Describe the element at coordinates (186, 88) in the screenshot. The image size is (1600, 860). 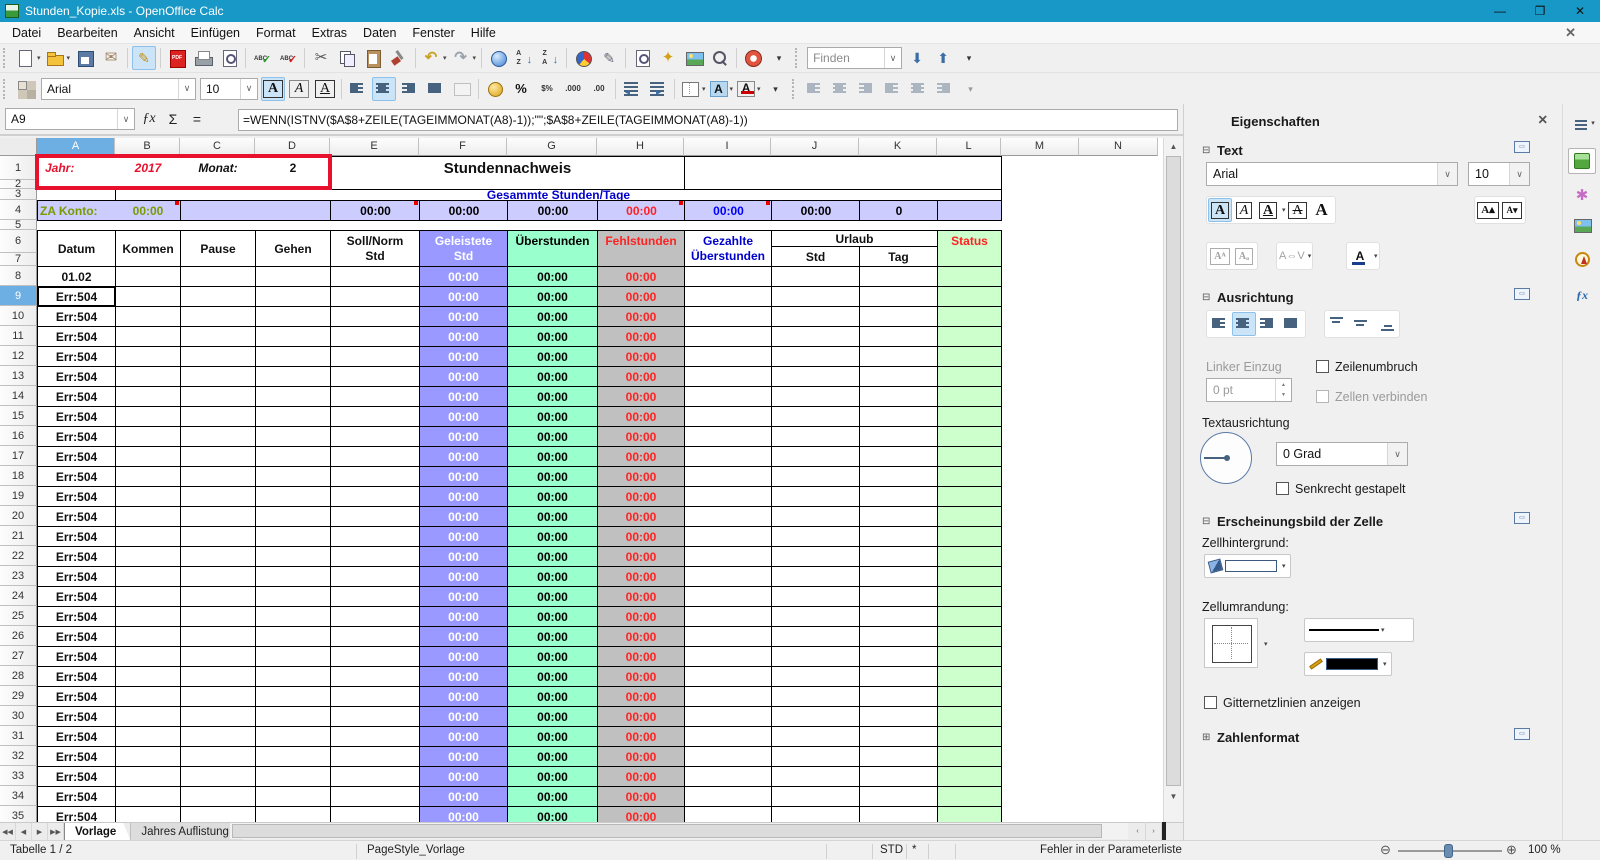
I see `font-name-combo-dropdown-icon: ∨` at that location.